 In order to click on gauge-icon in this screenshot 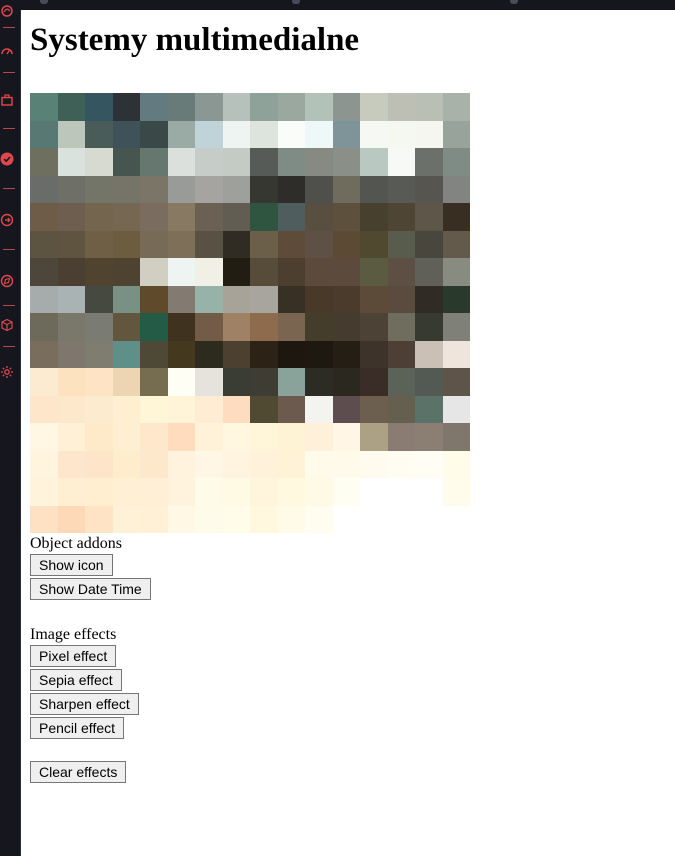, I will do `click(7, 51)`.